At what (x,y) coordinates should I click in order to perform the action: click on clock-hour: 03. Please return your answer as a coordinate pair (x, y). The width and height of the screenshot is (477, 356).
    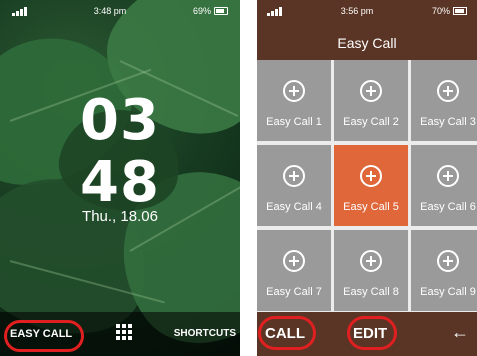
    Looking at the image, I should click on (120, 120).